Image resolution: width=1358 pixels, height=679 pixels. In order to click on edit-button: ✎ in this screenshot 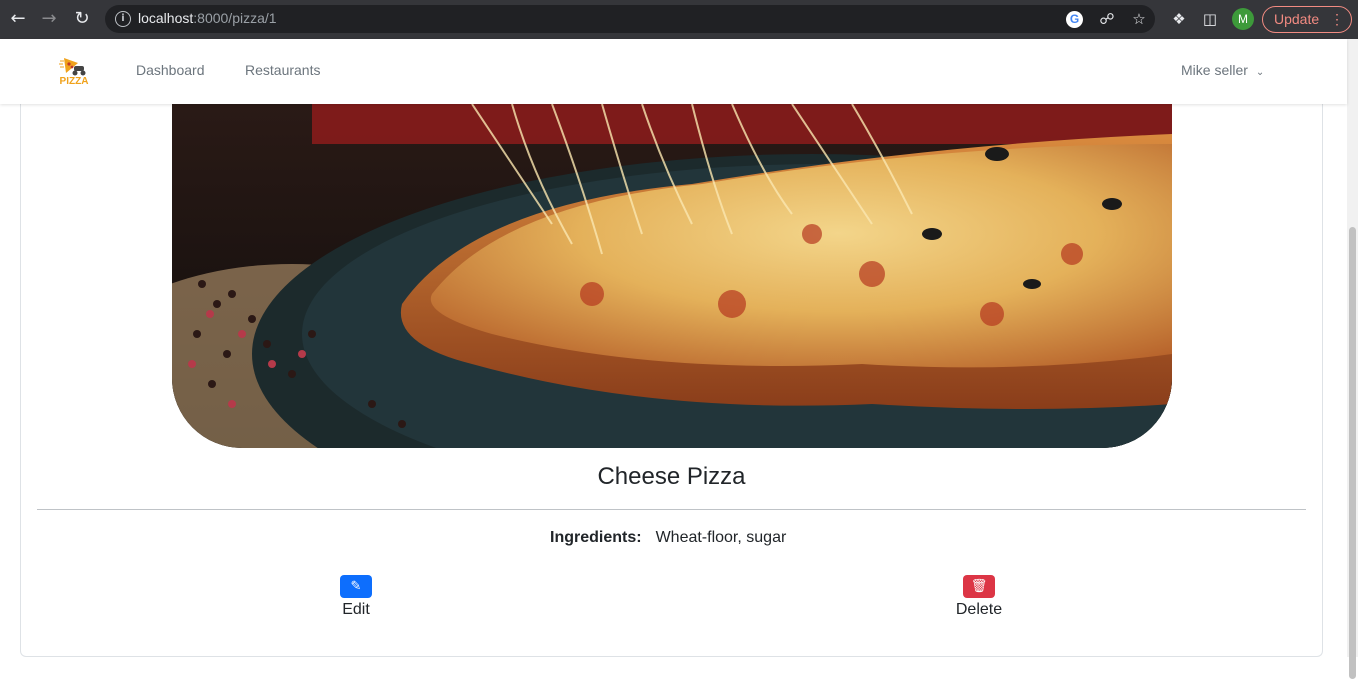, I will do `click(356, 586)`.